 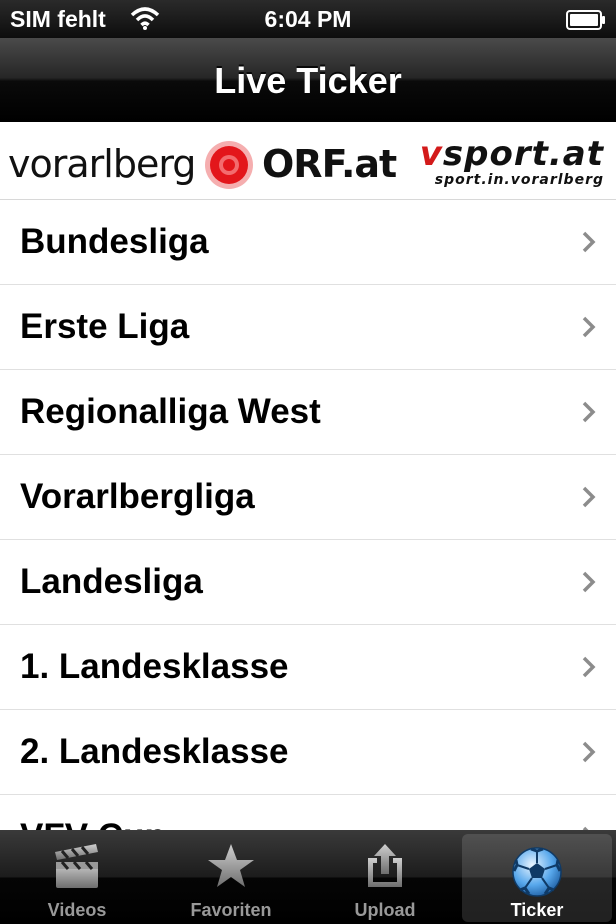 What do you see at coordinates (586, 22) in the screenshot?
I see `battery-icon` at bounding box center [586, 22].